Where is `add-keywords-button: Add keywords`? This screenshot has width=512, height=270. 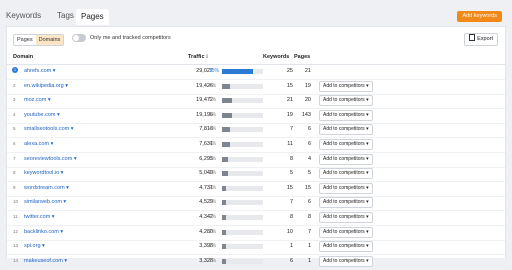 add-keywords-button: Add keywords is located at coordinates (479, 16).